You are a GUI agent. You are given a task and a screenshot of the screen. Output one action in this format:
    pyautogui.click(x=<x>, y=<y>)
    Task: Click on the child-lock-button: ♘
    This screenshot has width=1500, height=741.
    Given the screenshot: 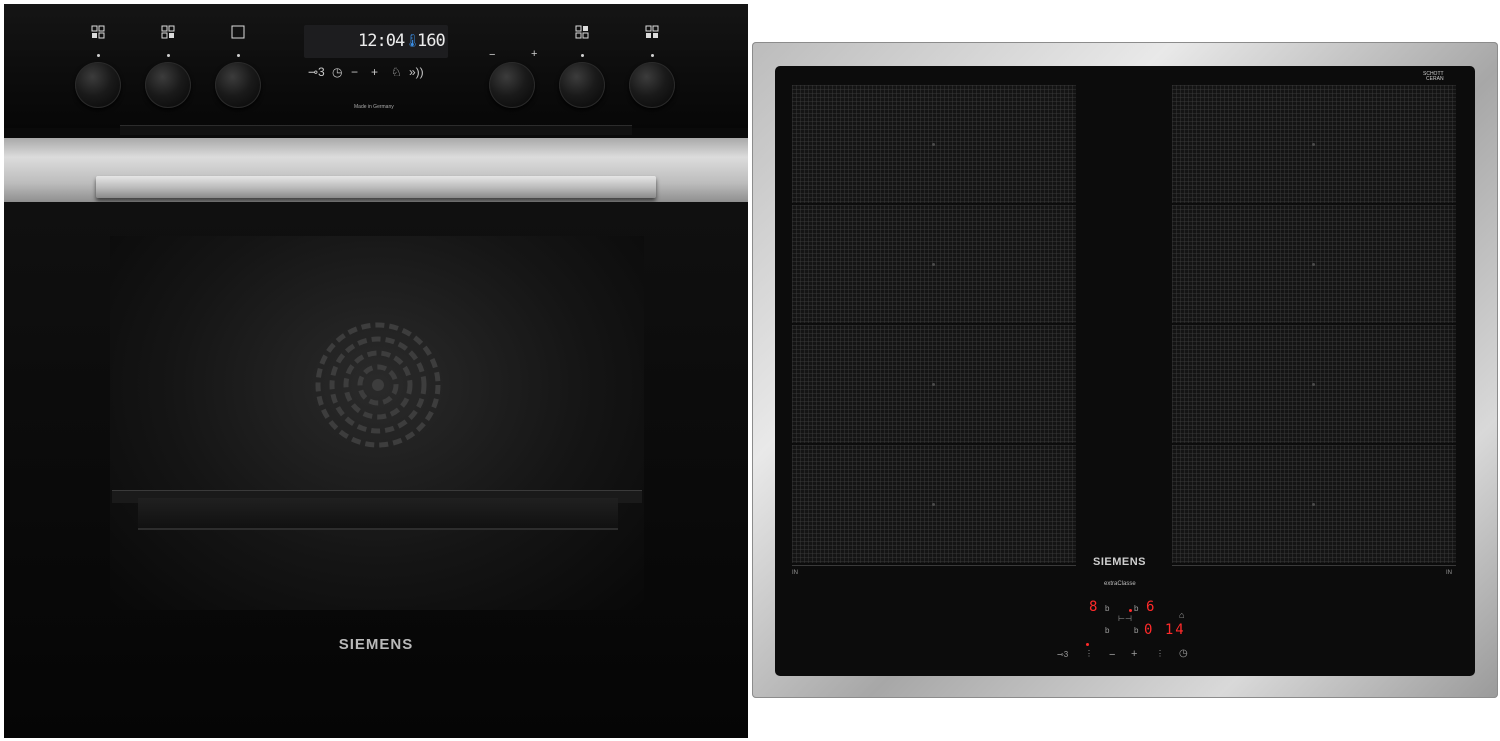 What is the action you would take?
    pyautogui.click(x=396, y=72)
    